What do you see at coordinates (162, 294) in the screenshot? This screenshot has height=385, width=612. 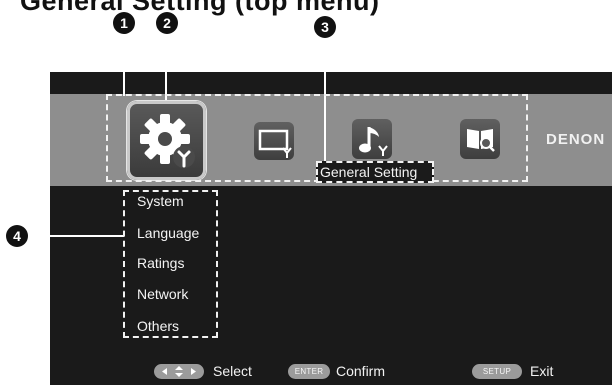 I see `submenu-item-network: Network` at bounding box center [162, 294].